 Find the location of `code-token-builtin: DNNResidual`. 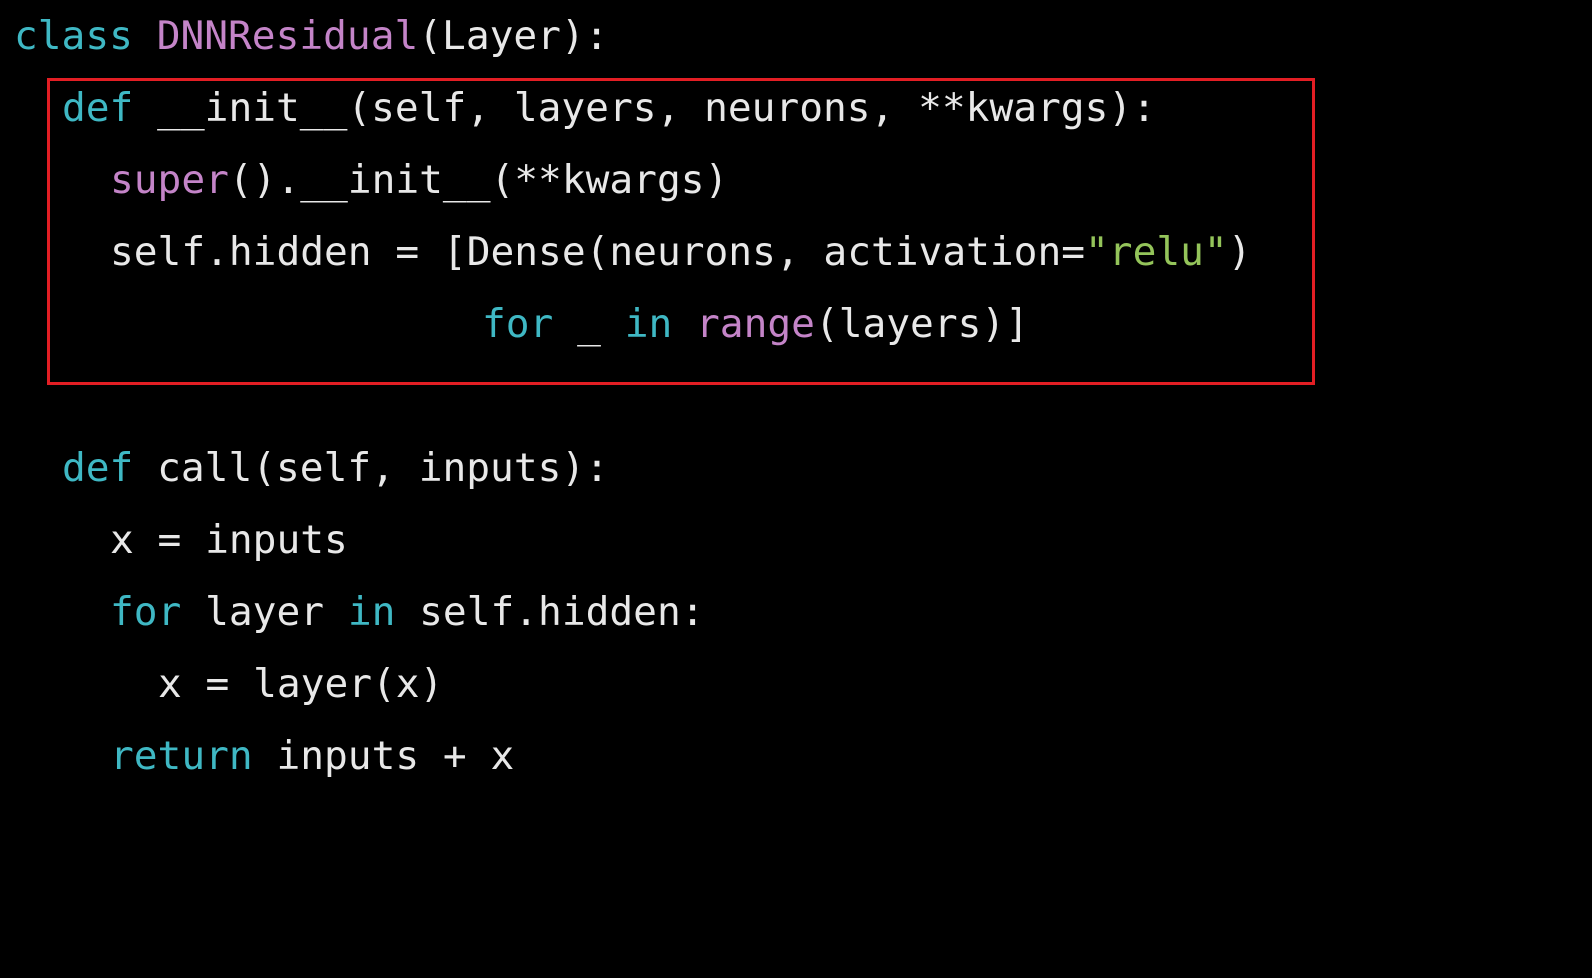

code-token-builtin: DNNResidual is located at coordinates (287, 36).